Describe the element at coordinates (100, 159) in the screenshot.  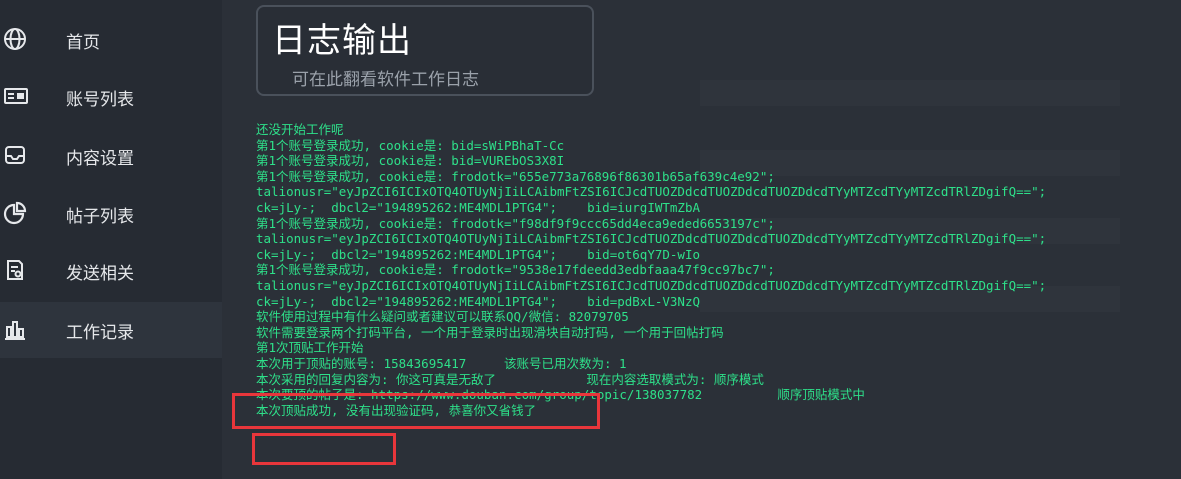
I see `sidebar-item-label: 内容设置` at that location.